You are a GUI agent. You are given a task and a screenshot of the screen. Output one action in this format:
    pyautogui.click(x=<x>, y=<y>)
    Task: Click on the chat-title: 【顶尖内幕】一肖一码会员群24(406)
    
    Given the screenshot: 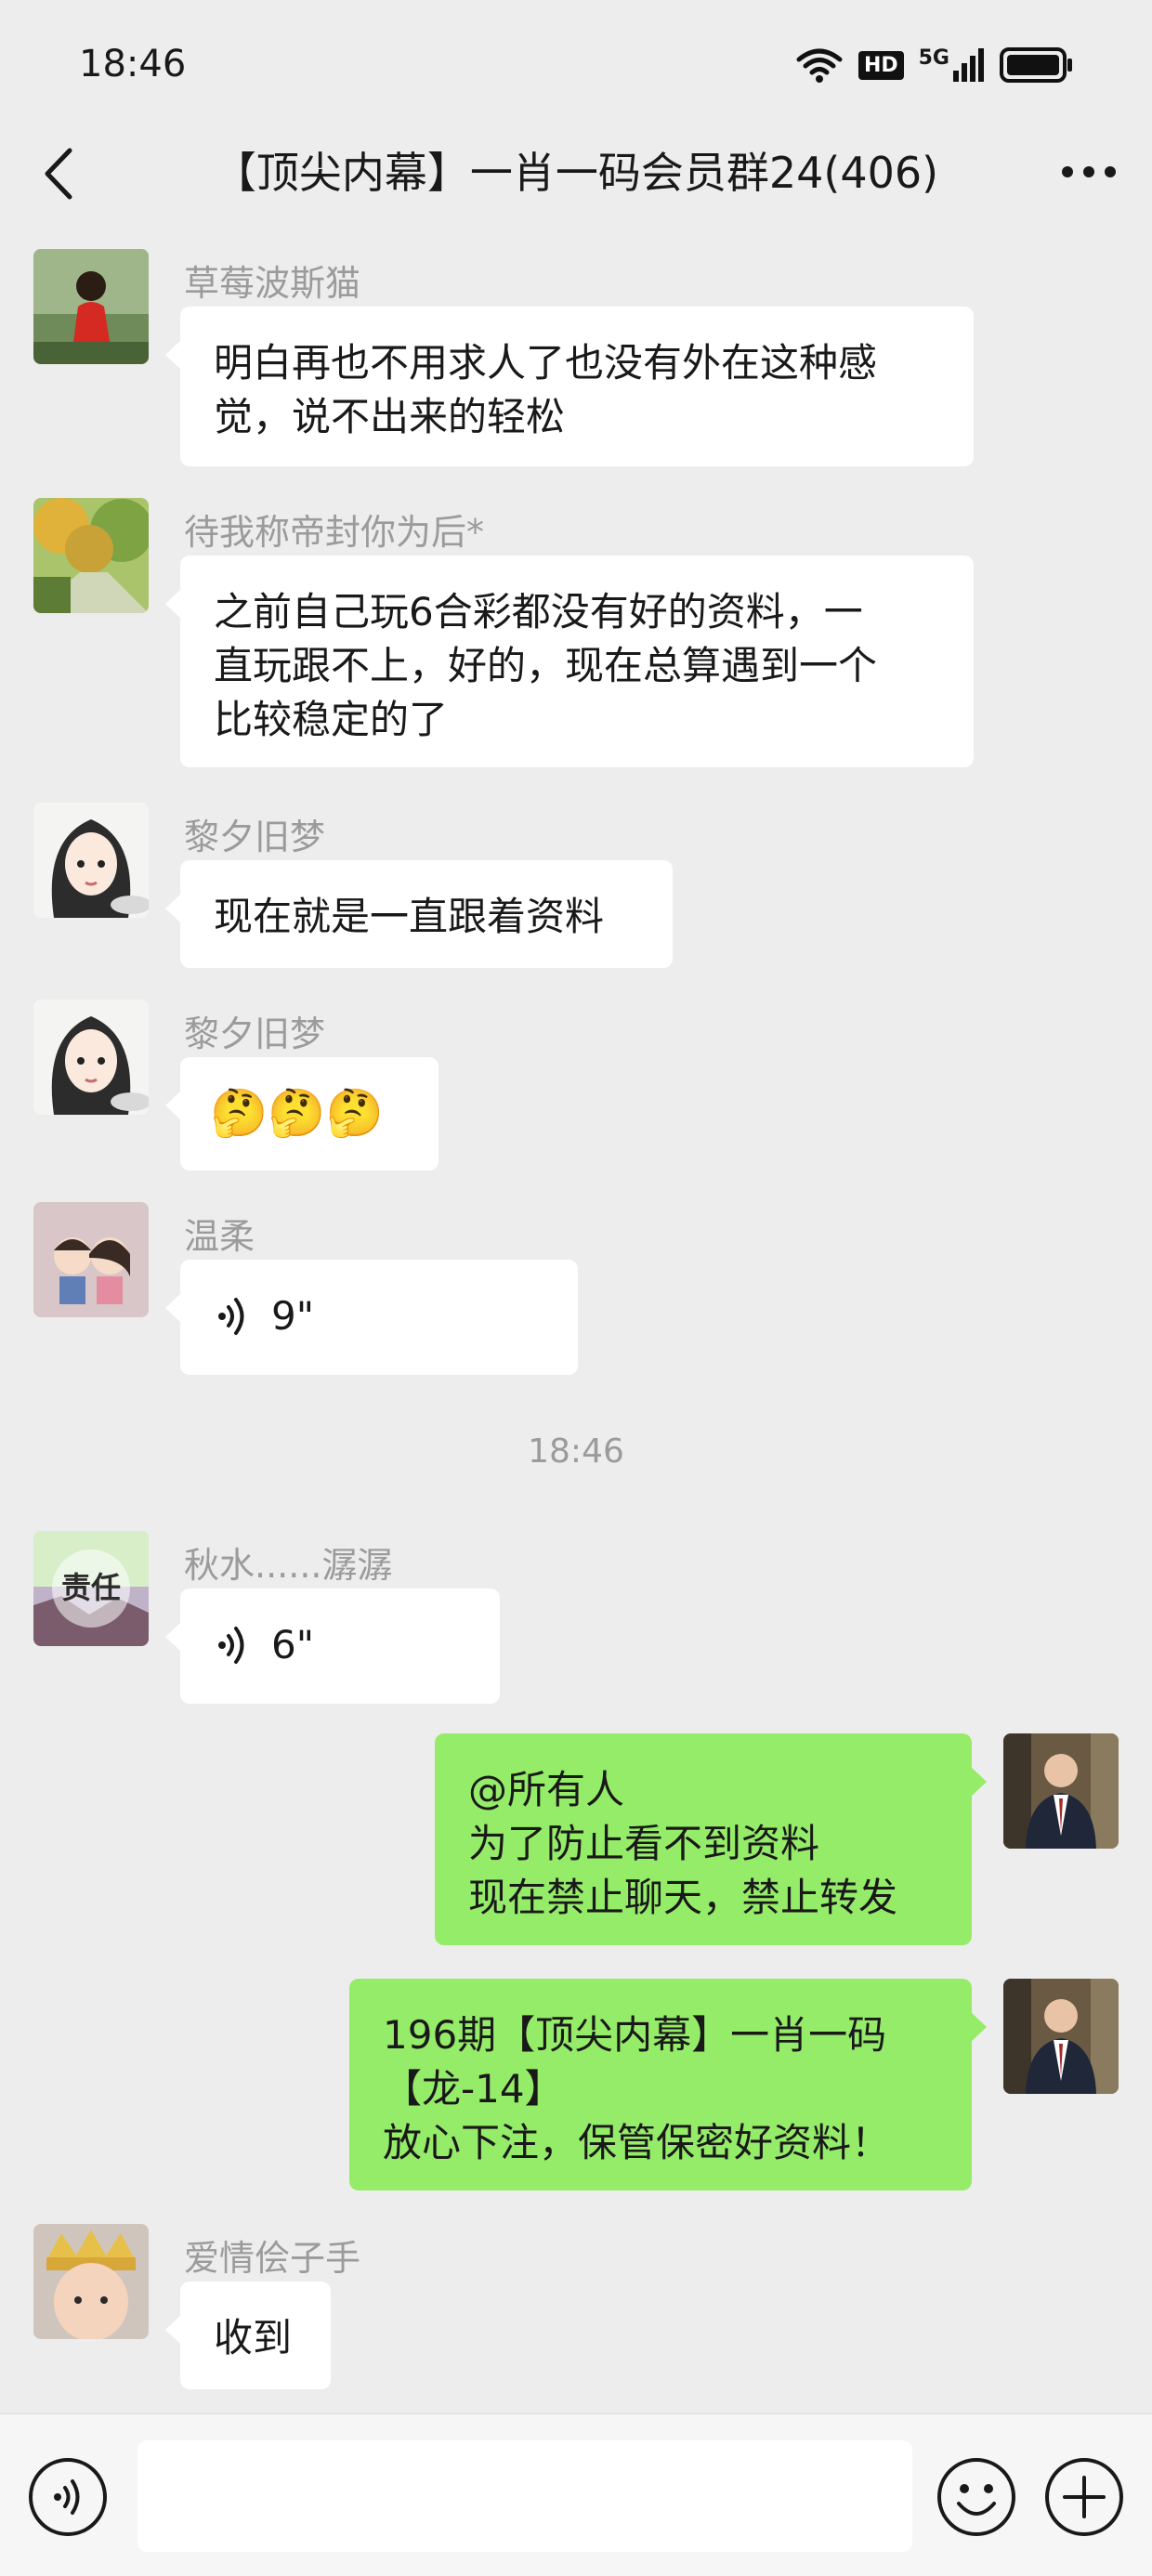 What is the action you would take?
    pyautogui.click(x=576, y=173)
    